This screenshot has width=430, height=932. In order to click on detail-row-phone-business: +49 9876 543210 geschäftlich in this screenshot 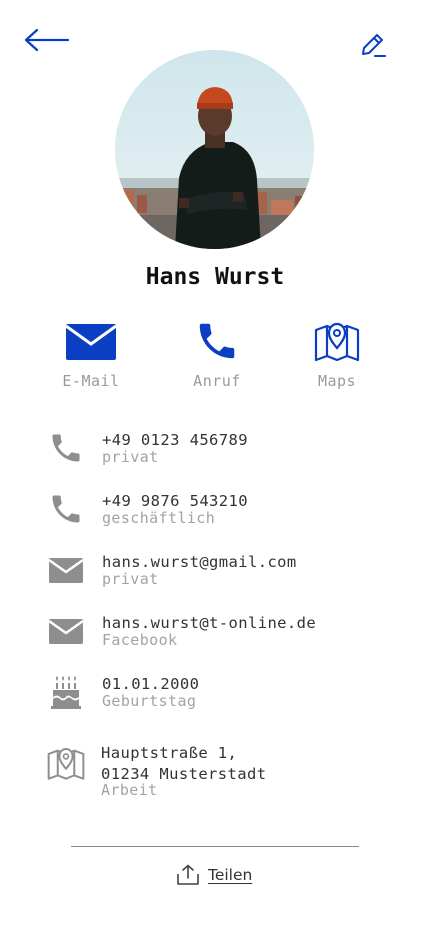, I will do `click(215, 509)`.